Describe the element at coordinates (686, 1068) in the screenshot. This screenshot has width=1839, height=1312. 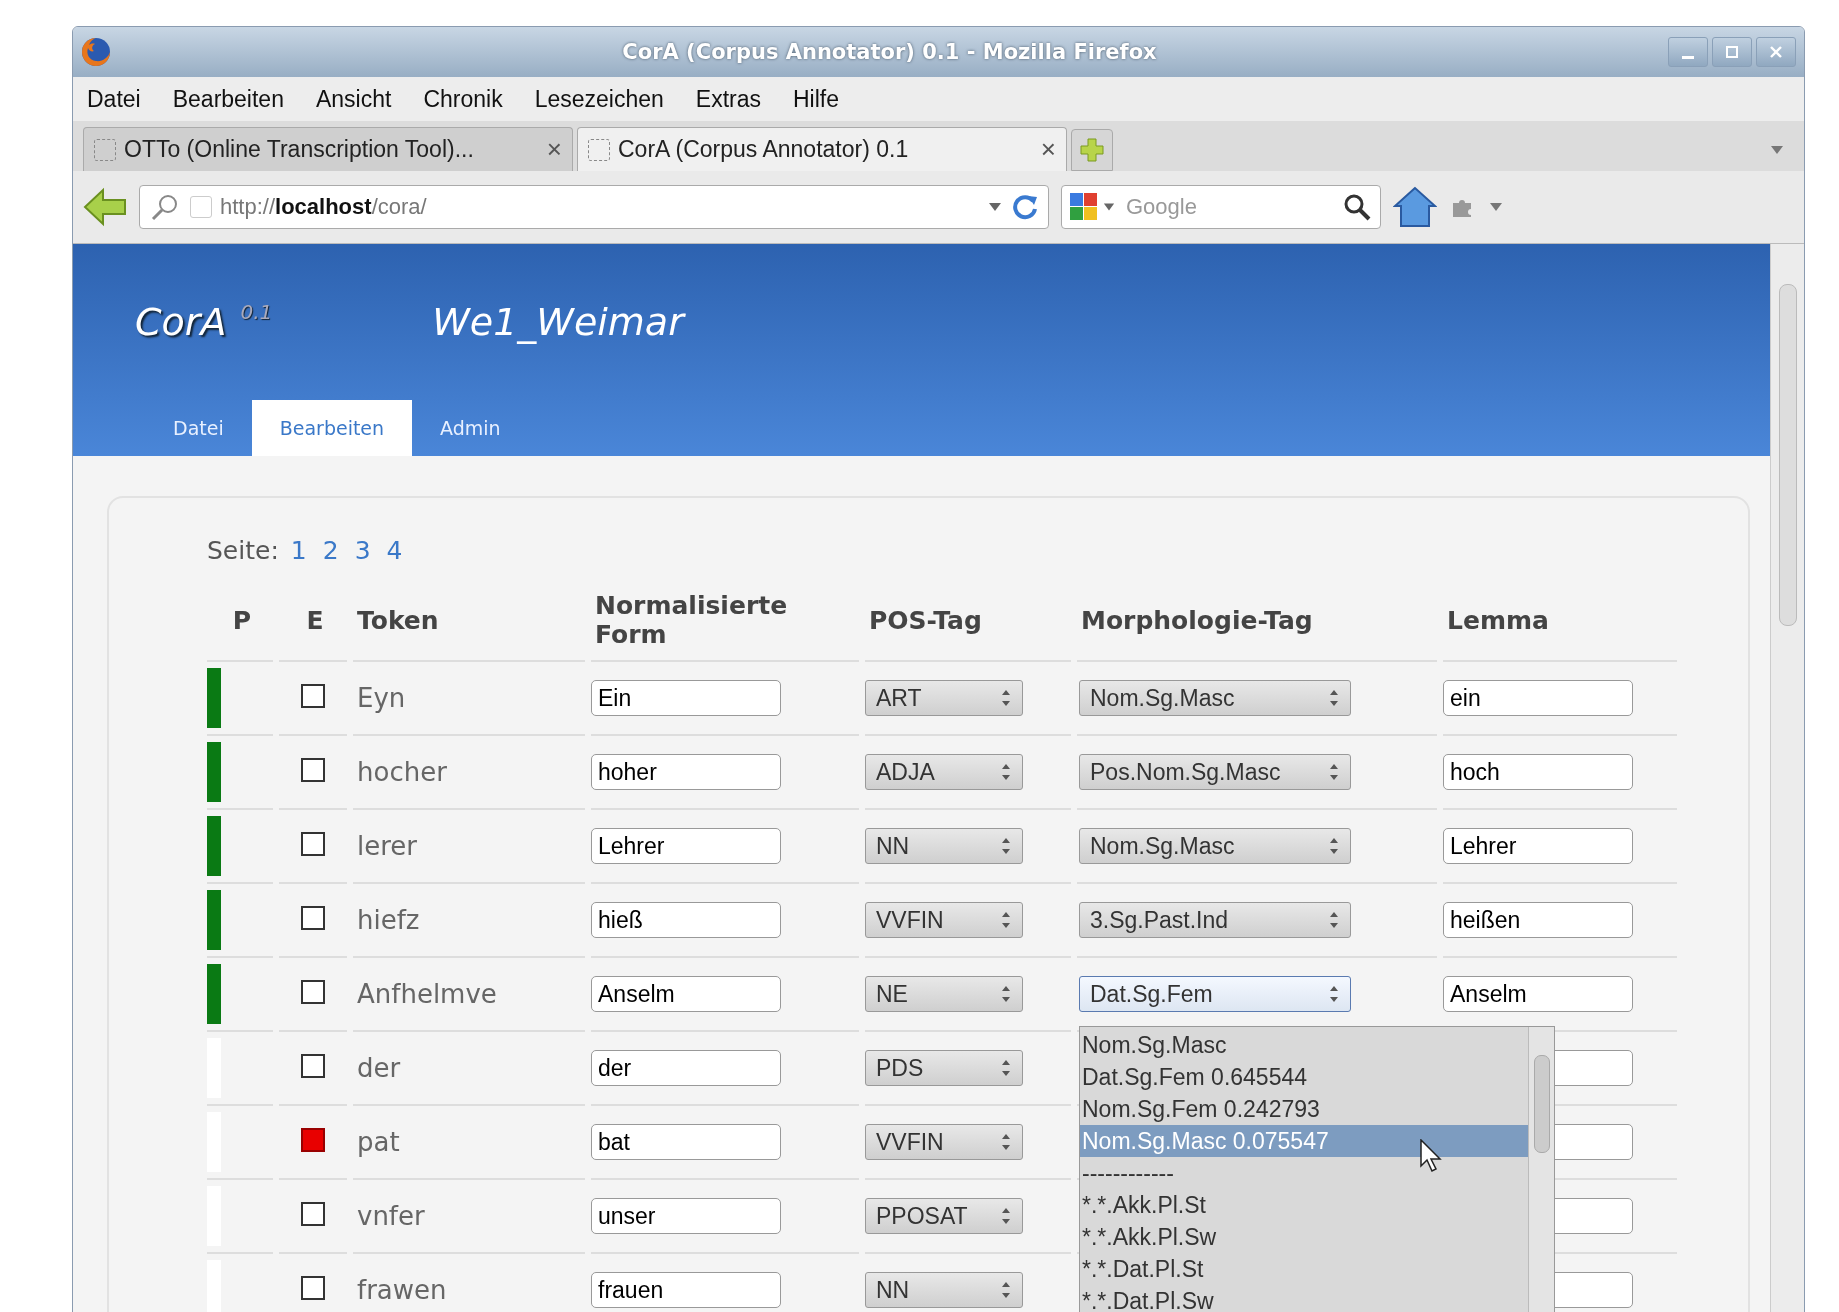
I see `normalized-form-field: der` at that location.